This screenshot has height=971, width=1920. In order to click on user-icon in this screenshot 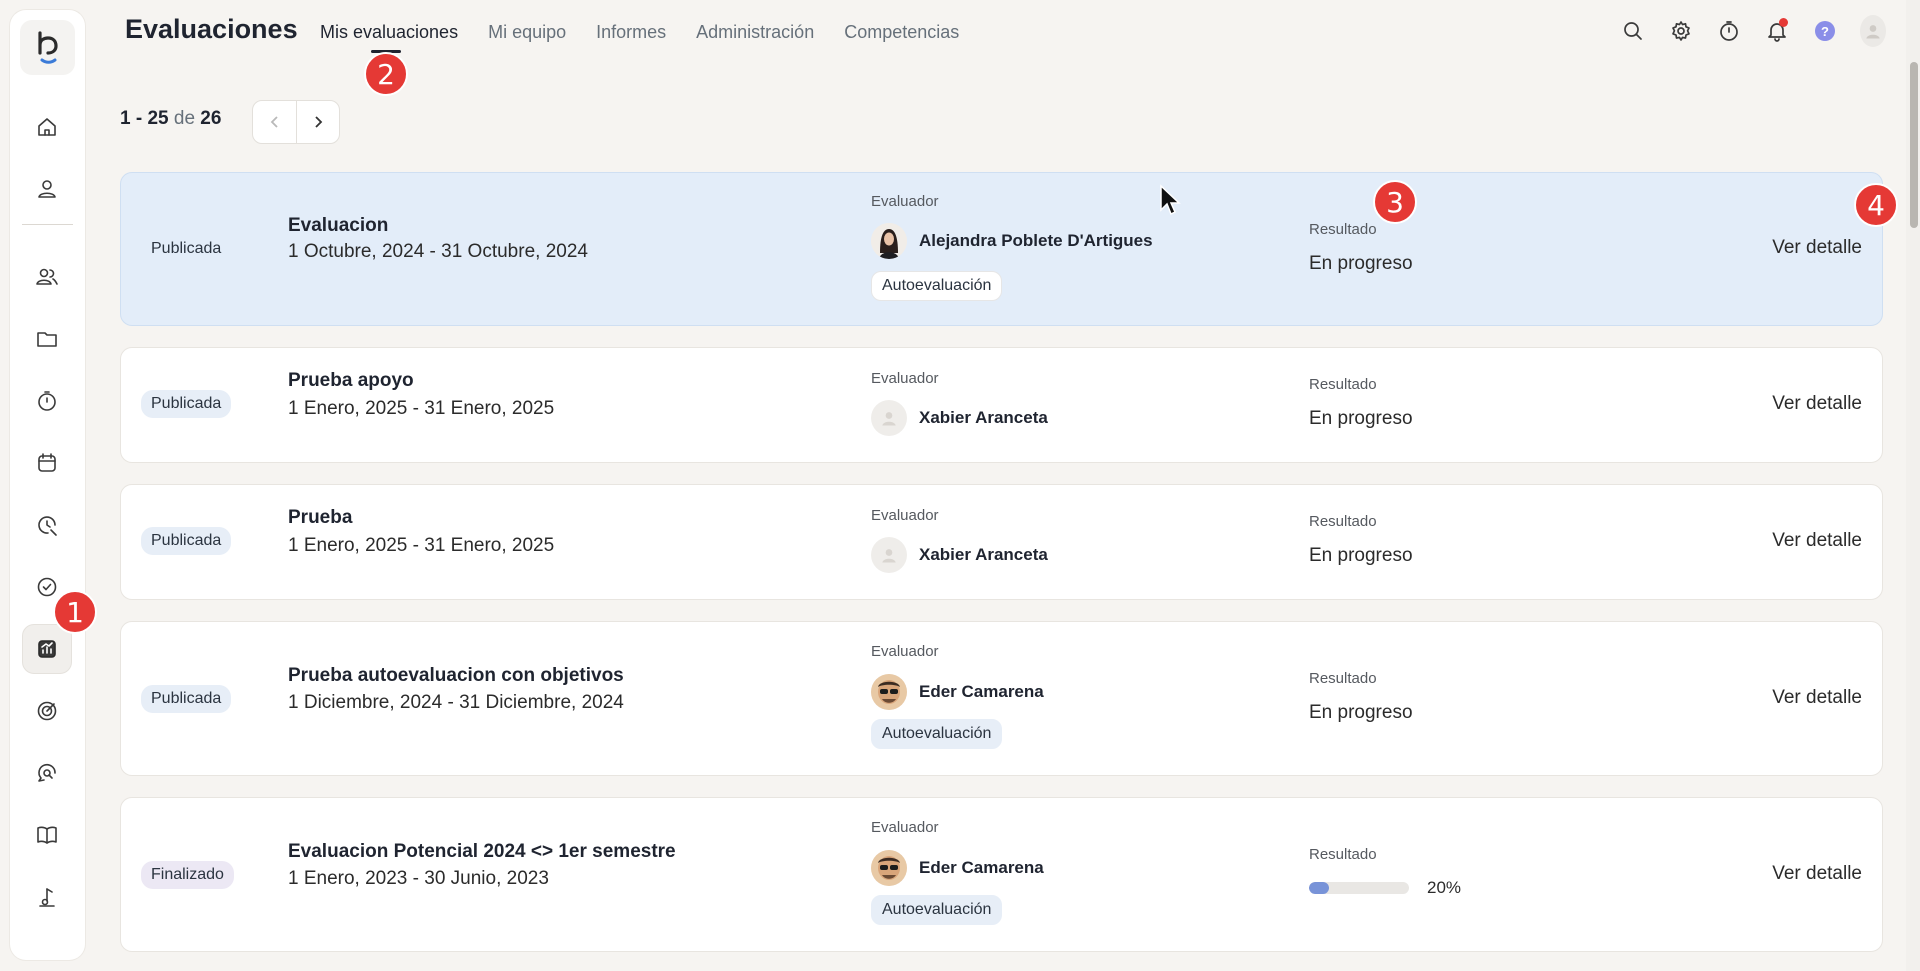, I will do `click(47, 189)`.